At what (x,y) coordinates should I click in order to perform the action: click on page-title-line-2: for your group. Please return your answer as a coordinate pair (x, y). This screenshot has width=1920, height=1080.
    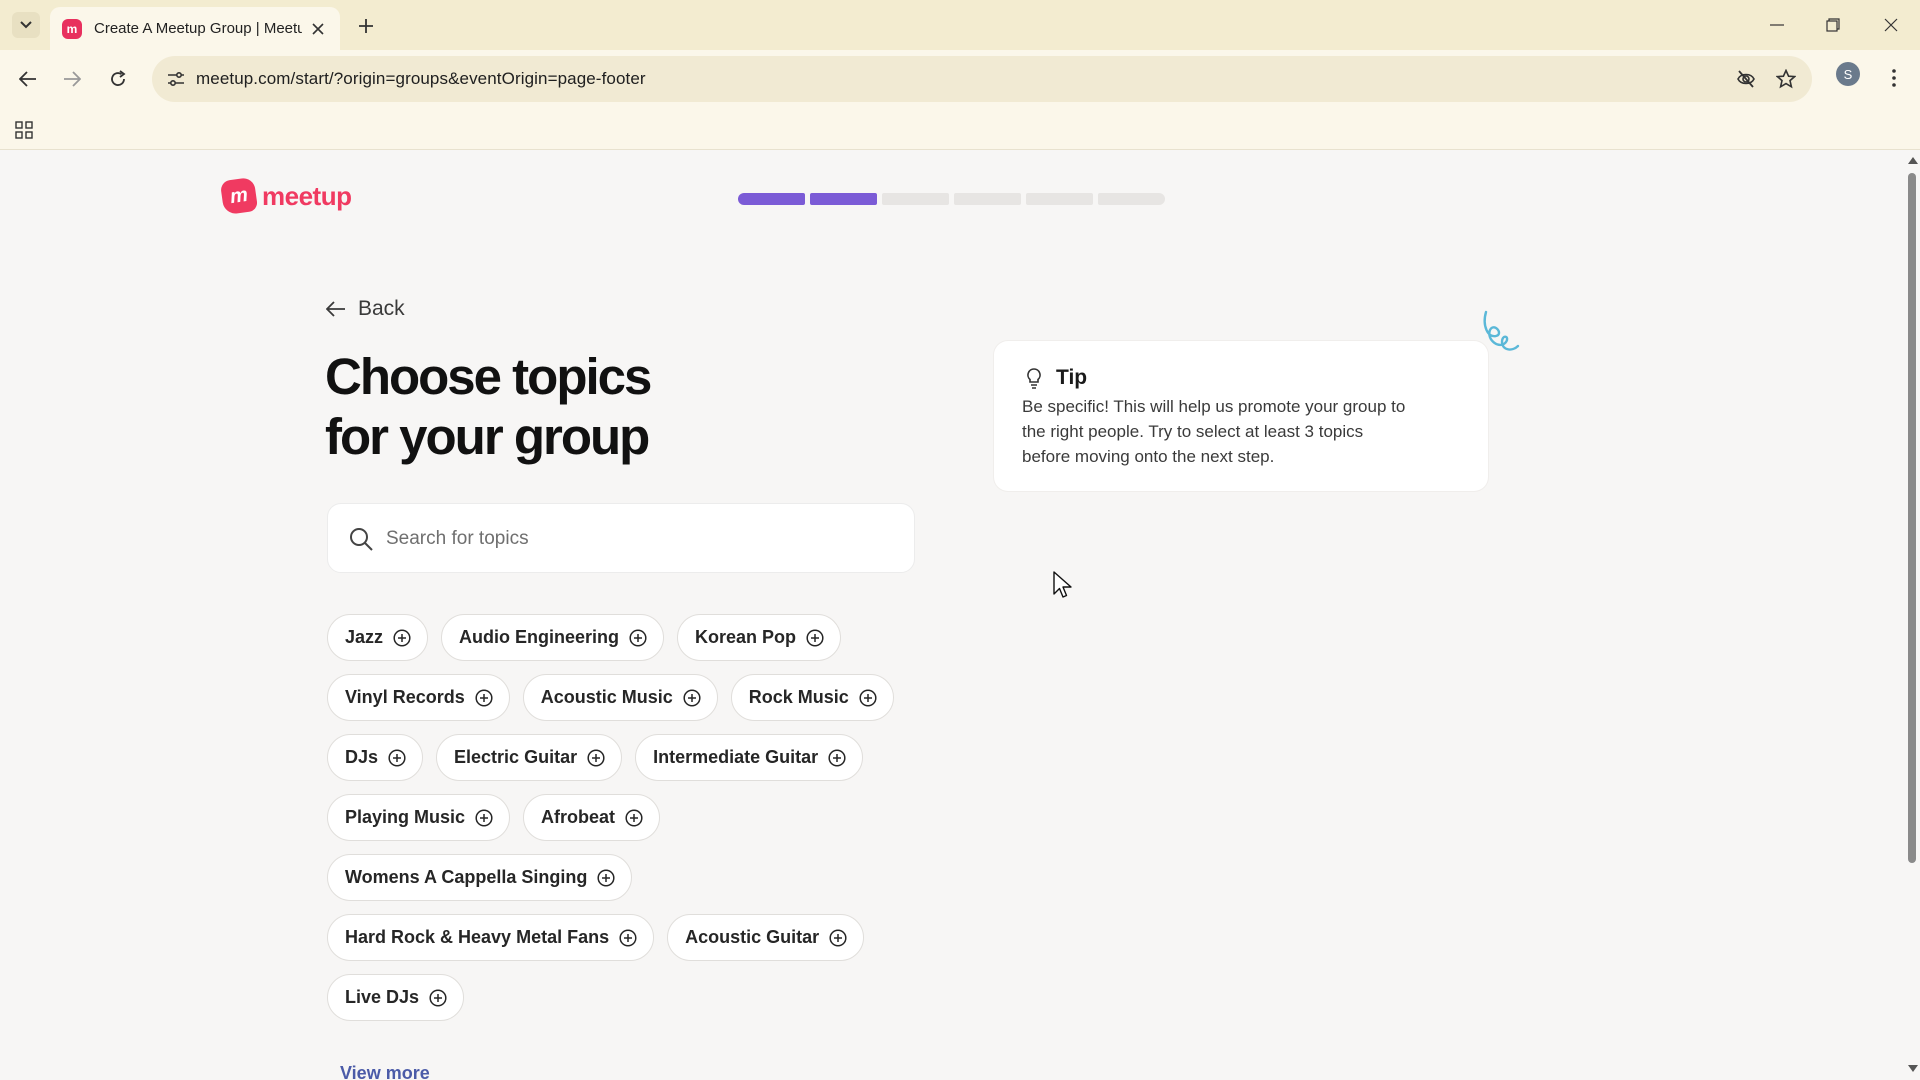
    Looking at the image, I should click on (487, 436).